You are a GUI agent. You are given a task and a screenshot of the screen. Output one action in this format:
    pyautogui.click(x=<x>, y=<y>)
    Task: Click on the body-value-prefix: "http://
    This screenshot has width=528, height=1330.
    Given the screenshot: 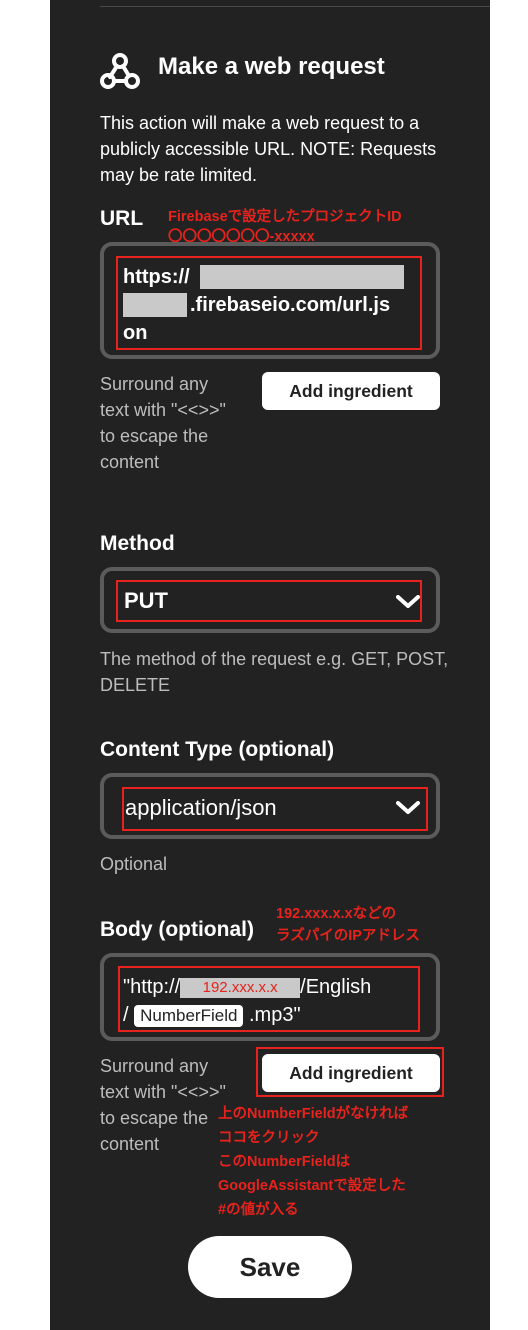 What is the action you would take?
    pyautogui.click(x=152, y=987)
    